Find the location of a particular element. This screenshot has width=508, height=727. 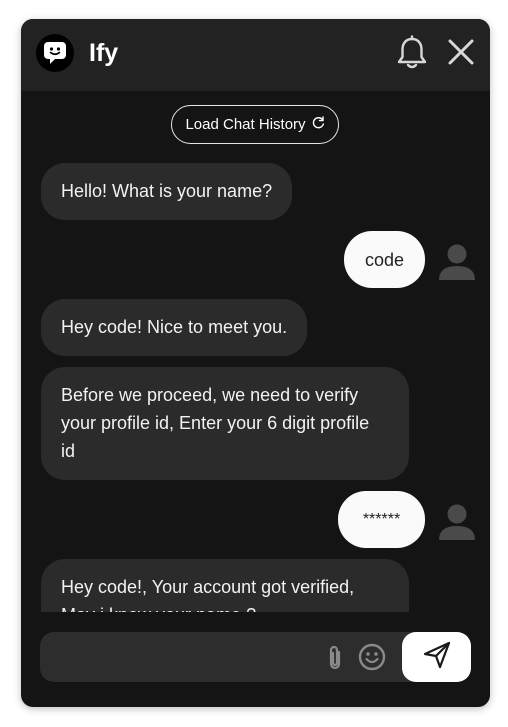

user-message: code is located at coordinates (384, 259).